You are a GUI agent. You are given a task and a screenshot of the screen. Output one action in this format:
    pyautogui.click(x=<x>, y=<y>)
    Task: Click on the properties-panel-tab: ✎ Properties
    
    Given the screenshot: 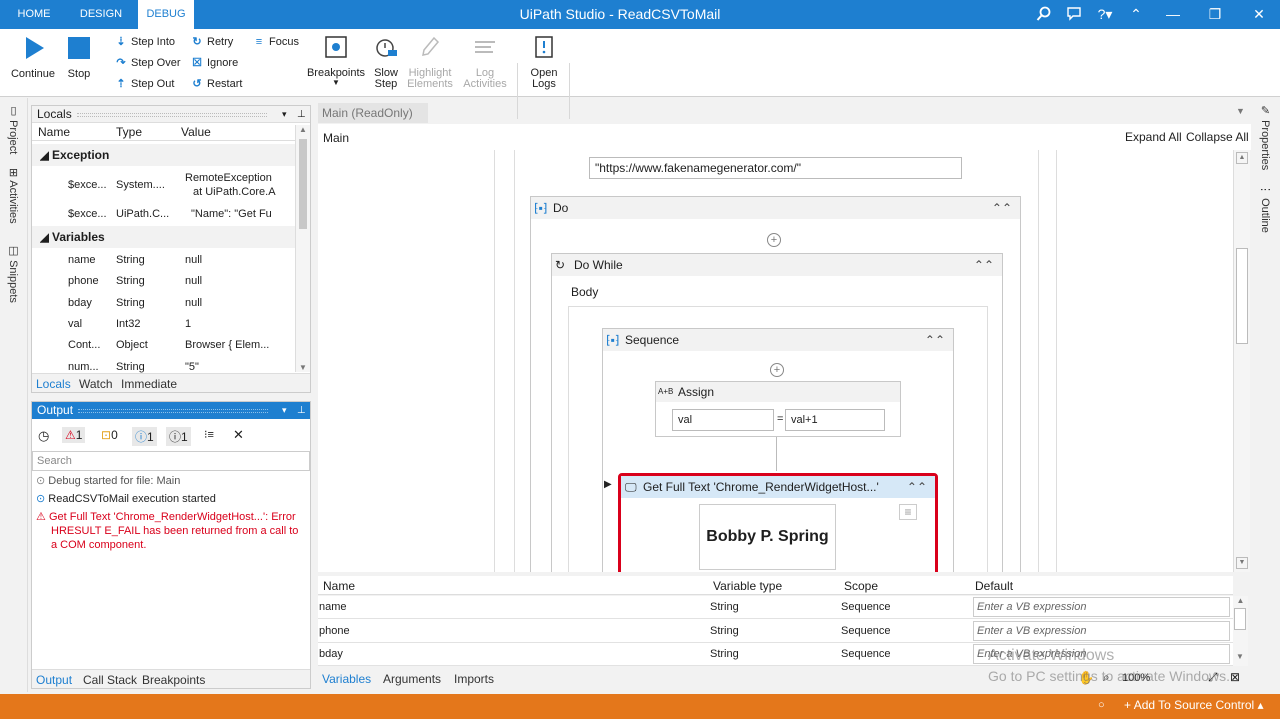 What is the action you would take?
    pyautogui.click(x=1265, y=137)
    